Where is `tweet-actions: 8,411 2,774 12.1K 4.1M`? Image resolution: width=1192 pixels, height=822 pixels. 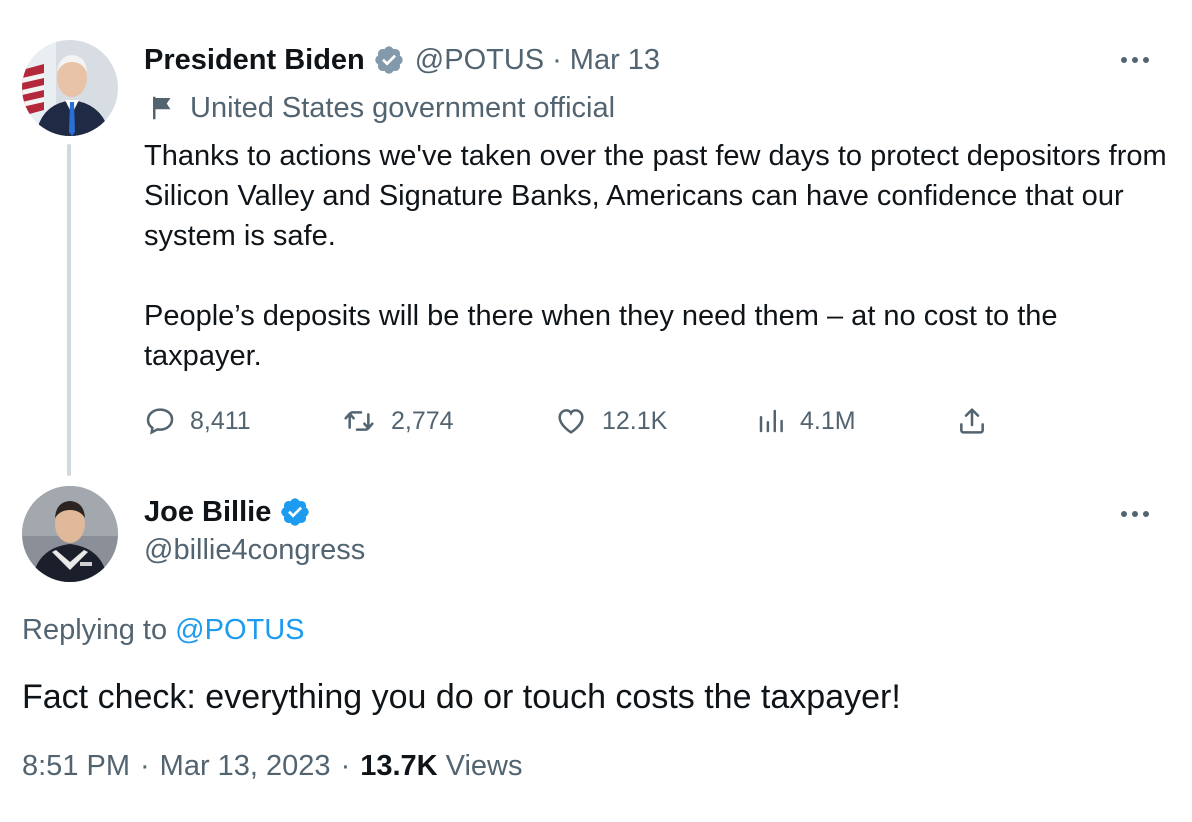
tweet-actions: 8,411 2,774 12.1K 4.1M is located at coordinates (574, 421).